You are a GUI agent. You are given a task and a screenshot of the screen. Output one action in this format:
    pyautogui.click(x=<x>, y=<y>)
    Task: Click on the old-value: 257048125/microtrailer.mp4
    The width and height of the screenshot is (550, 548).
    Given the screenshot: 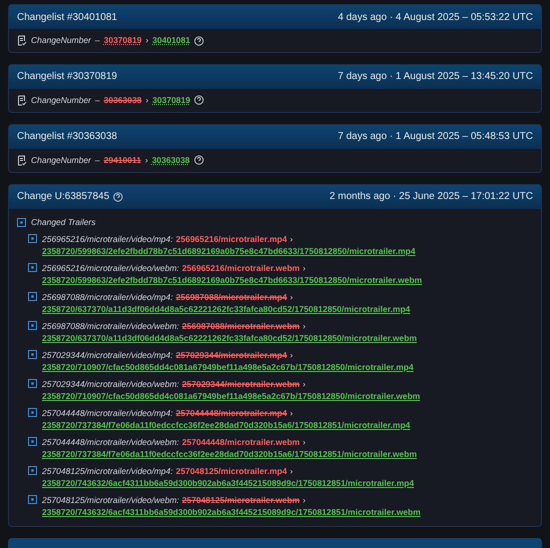 What is the action you would take?
    pyautogui.click(x=231, y=471)
    